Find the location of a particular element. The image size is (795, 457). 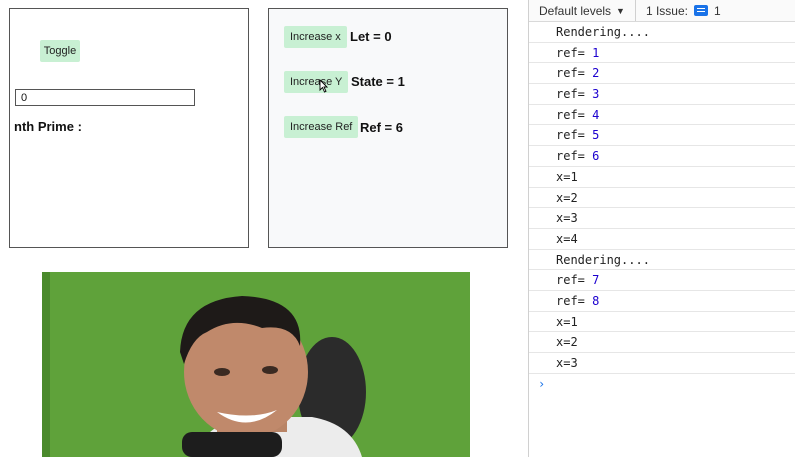

increase-y-button: Increase Y is located at coordinates (316, 82).